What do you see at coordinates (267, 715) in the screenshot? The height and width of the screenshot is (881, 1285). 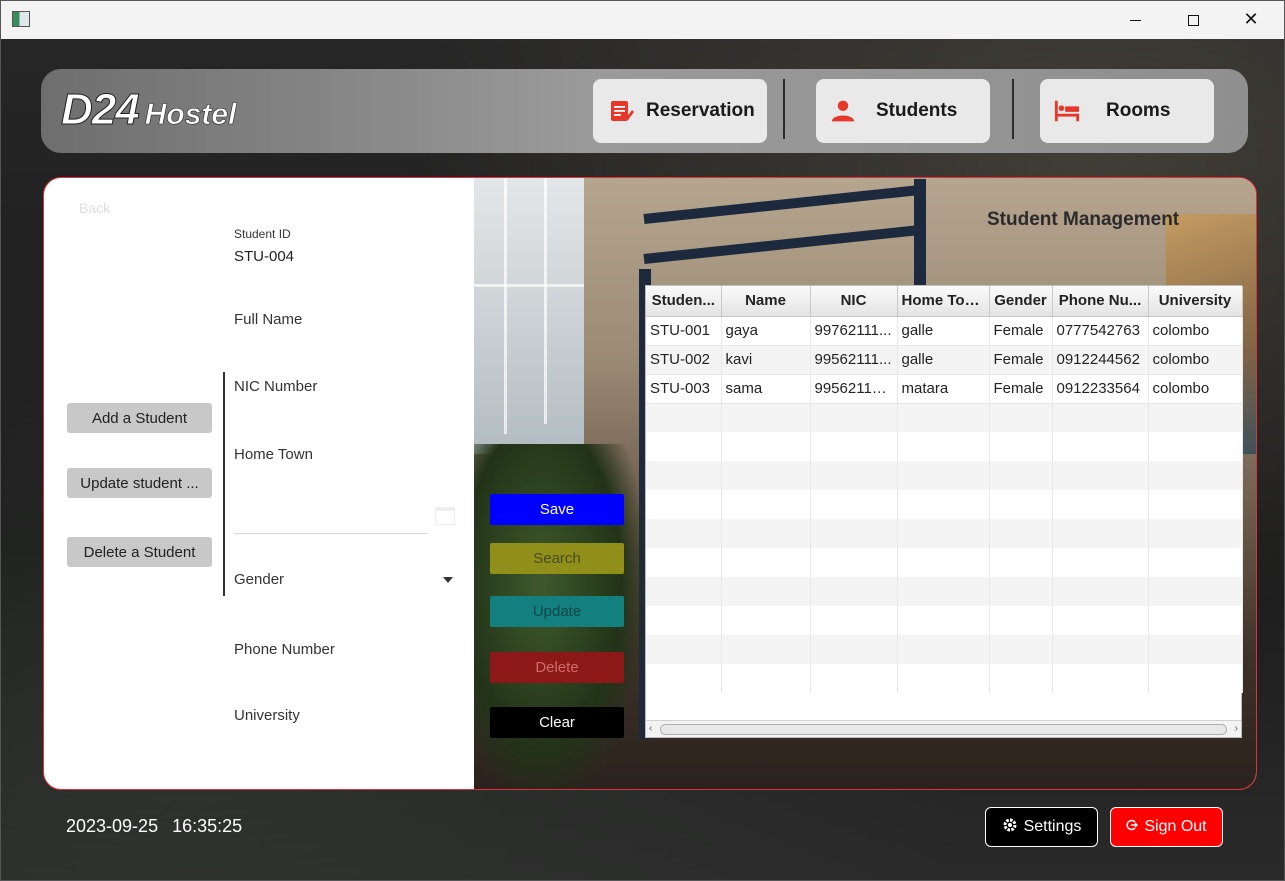 I see `university-field: University` at bounding box center [267, 715].